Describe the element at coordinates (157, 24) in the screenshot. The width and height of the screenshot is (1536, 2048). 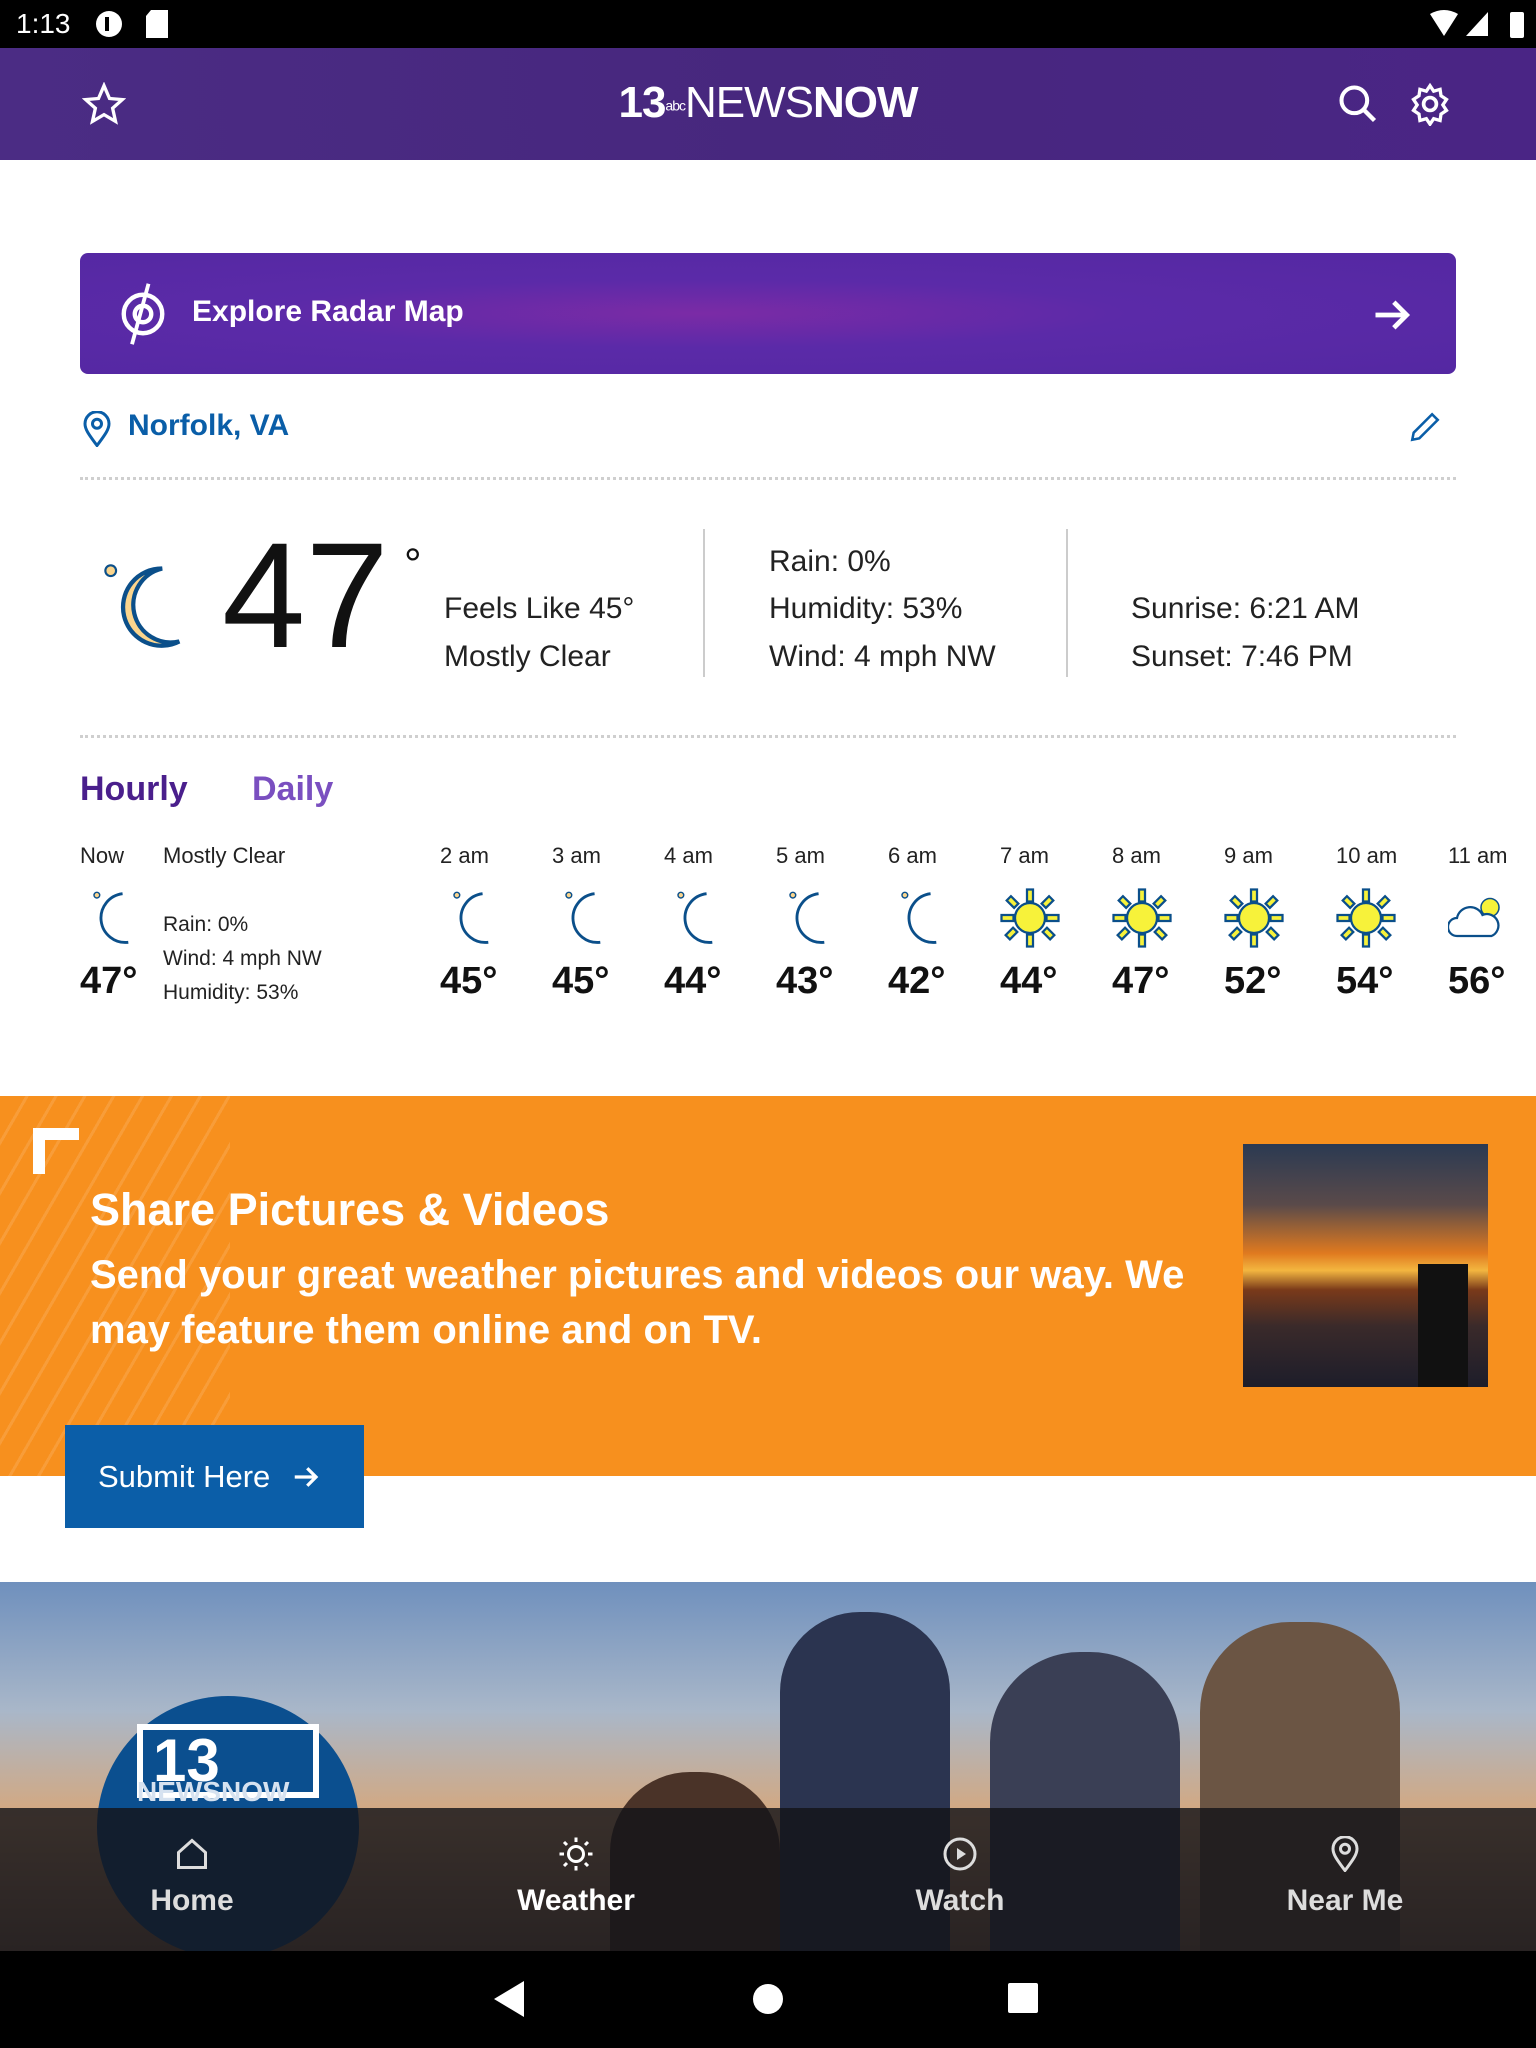
I see `sd-card-icon` at that location.